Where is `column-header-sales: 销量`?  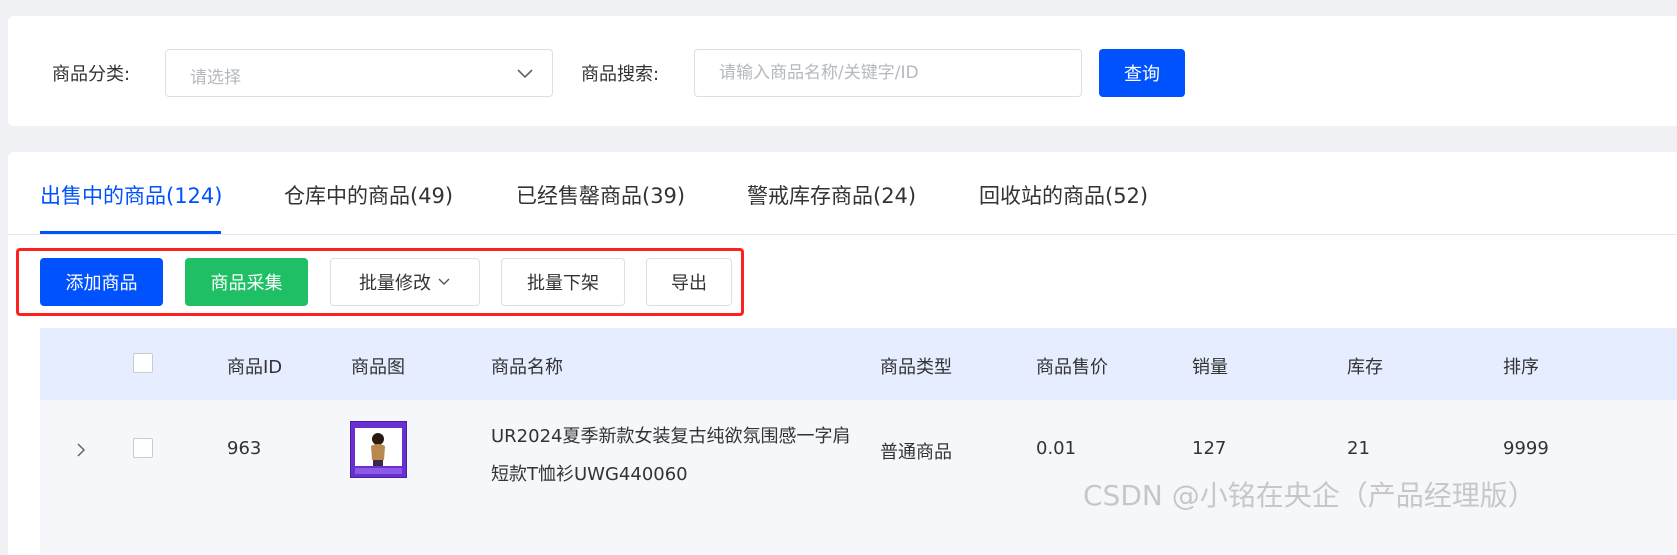
column-header-sales: 销量 is located at coordinates (1210, 367).